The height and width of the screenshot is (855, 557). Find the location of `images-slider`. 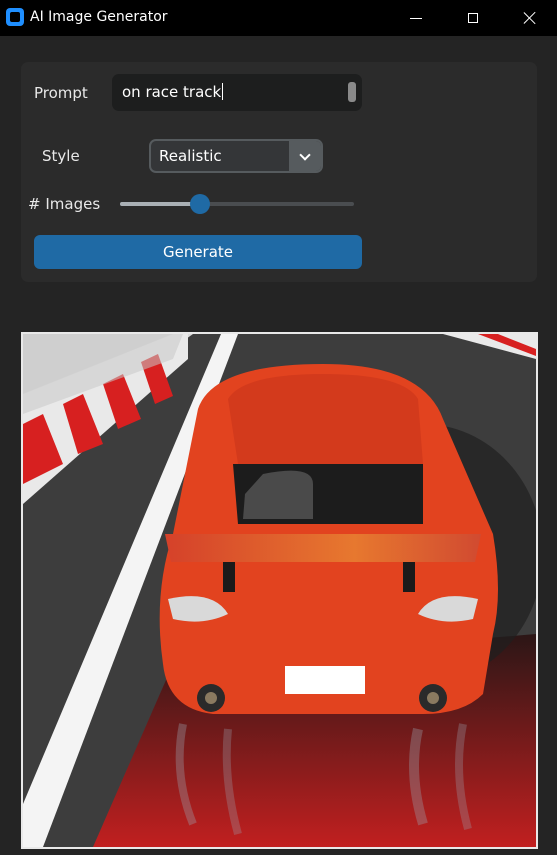

images-slider is located at coordinates (237, 204).